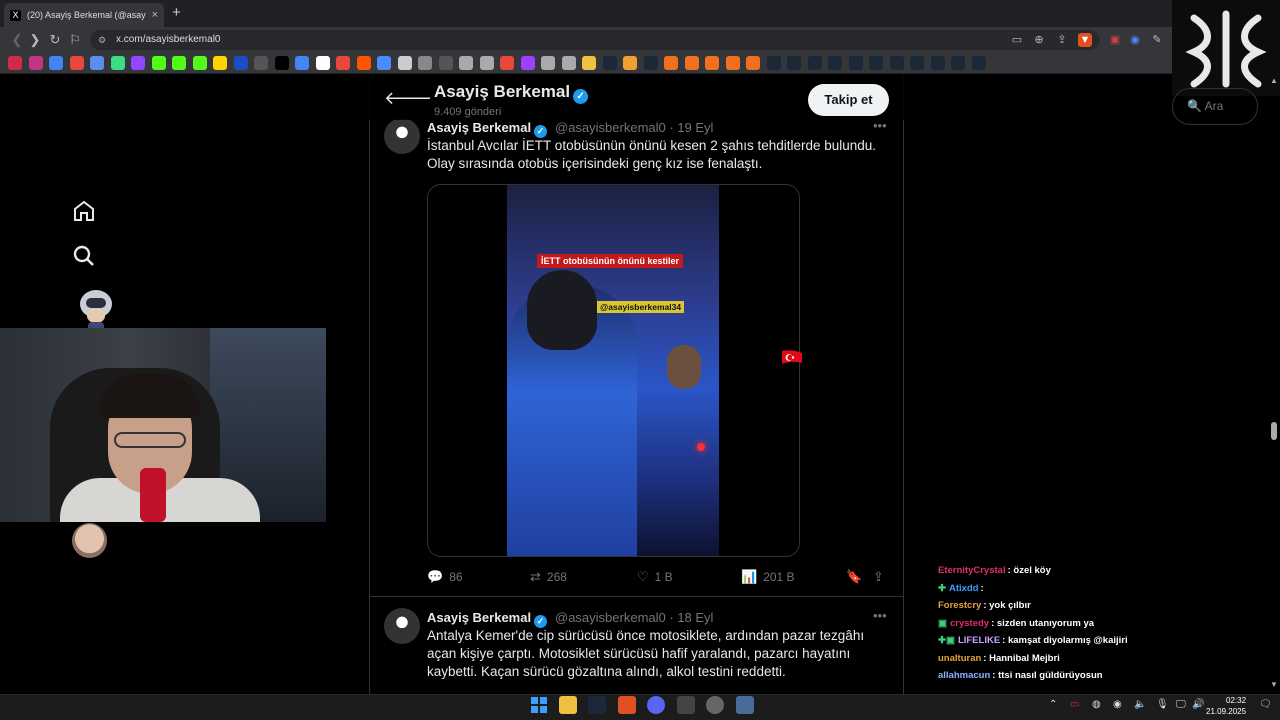 The height and width of the screenshot is (720, 1280). I want to click on scroll-down-icon: ▼, so click(1274, 684).